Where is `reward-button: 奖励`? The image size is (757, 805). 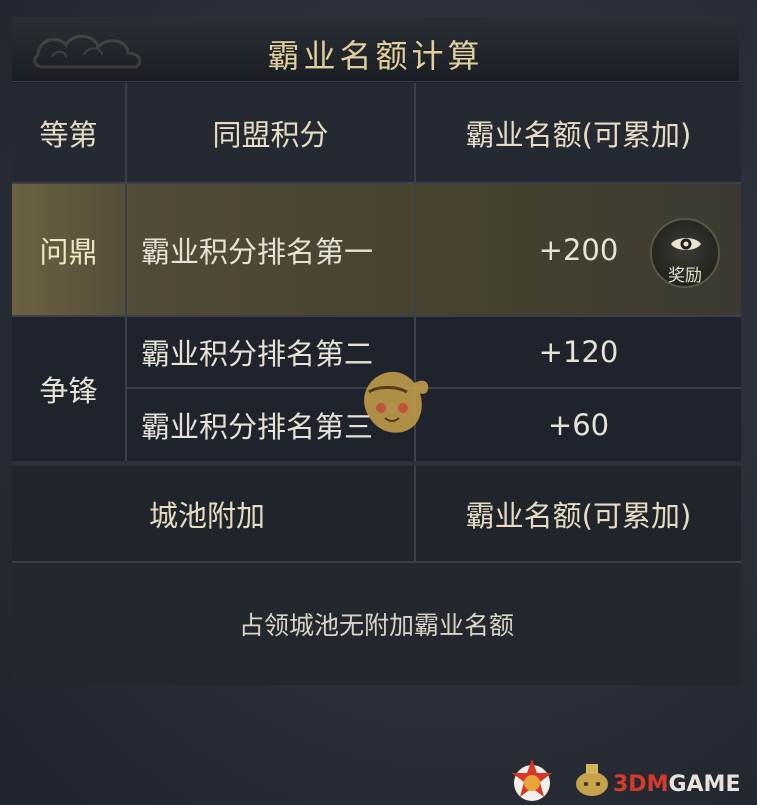
reward-button: 奖励 is located at coordinates (685, 253).